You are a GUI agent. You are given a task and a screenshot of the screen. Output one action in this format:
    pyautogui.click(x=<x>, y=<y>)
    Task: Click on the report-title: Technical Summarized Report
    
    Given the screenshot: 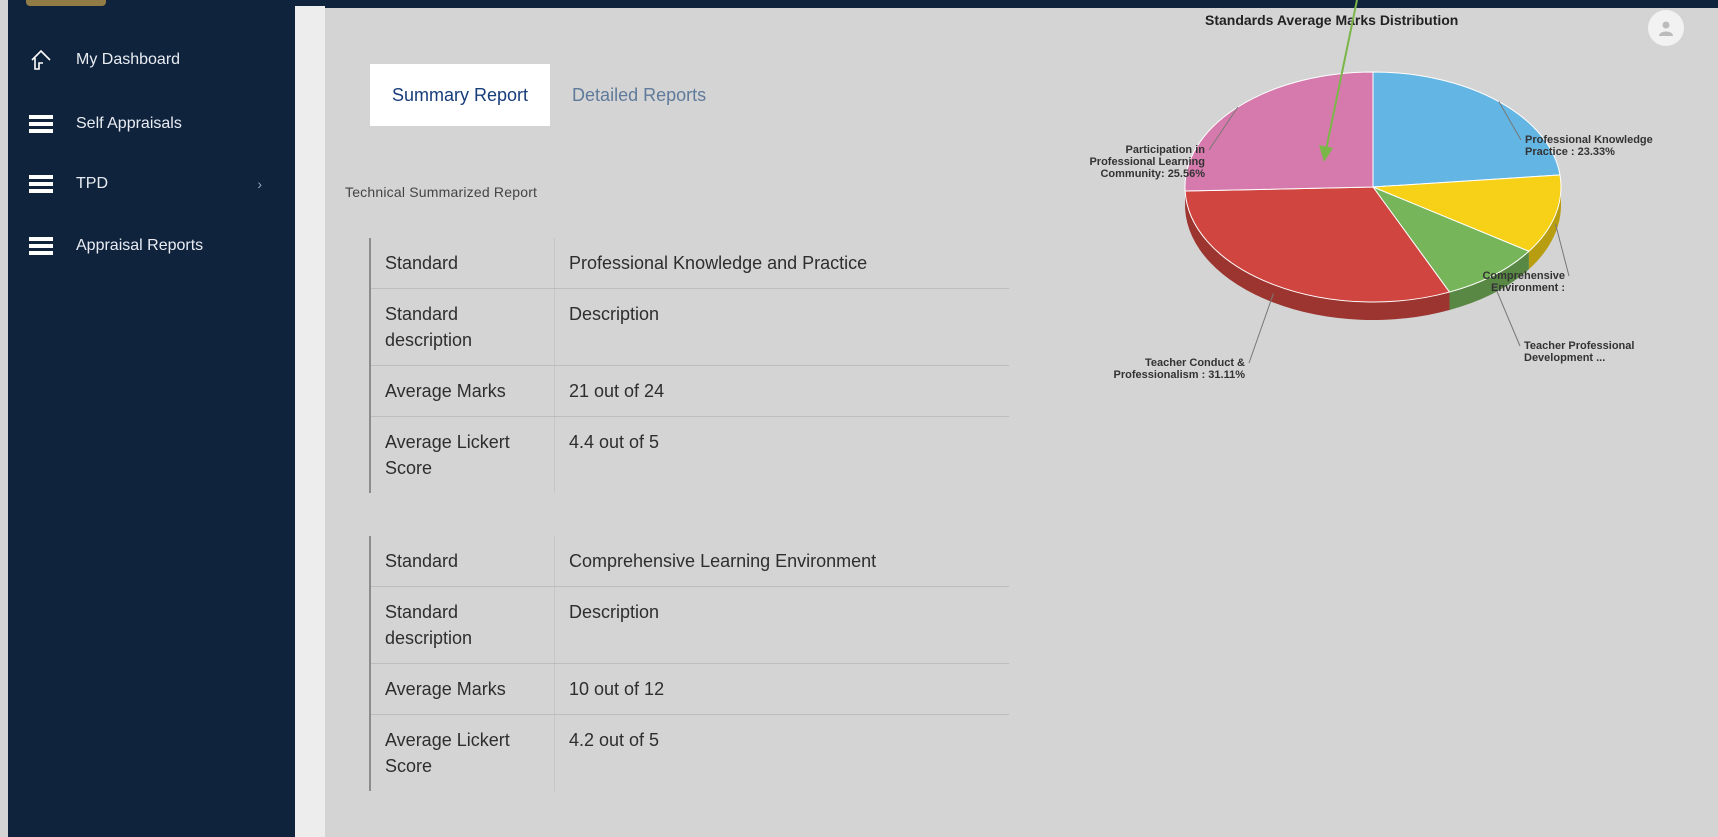 What is the action you would take?
    pyautogui.click(x=441, y=192)
    